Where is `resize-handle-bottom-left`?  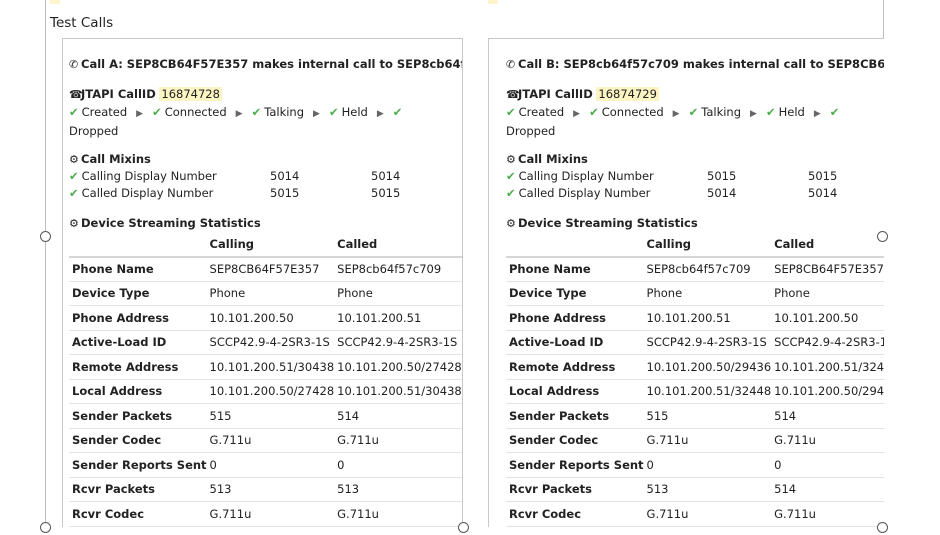 resize-handle-bottom-left is located at coordinates (45, 527).